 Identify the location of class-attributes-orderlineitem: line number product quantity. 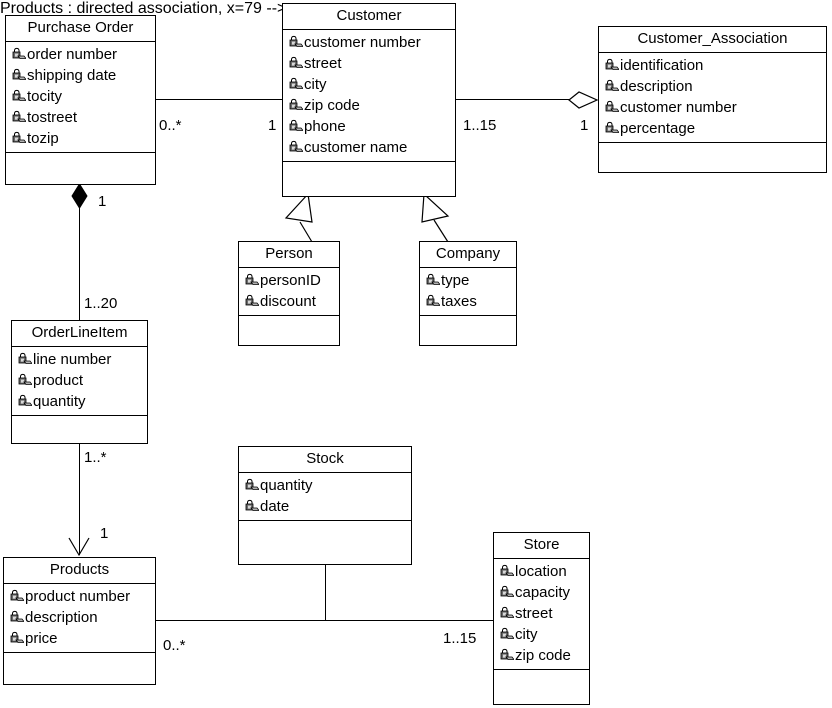
(79, 381).